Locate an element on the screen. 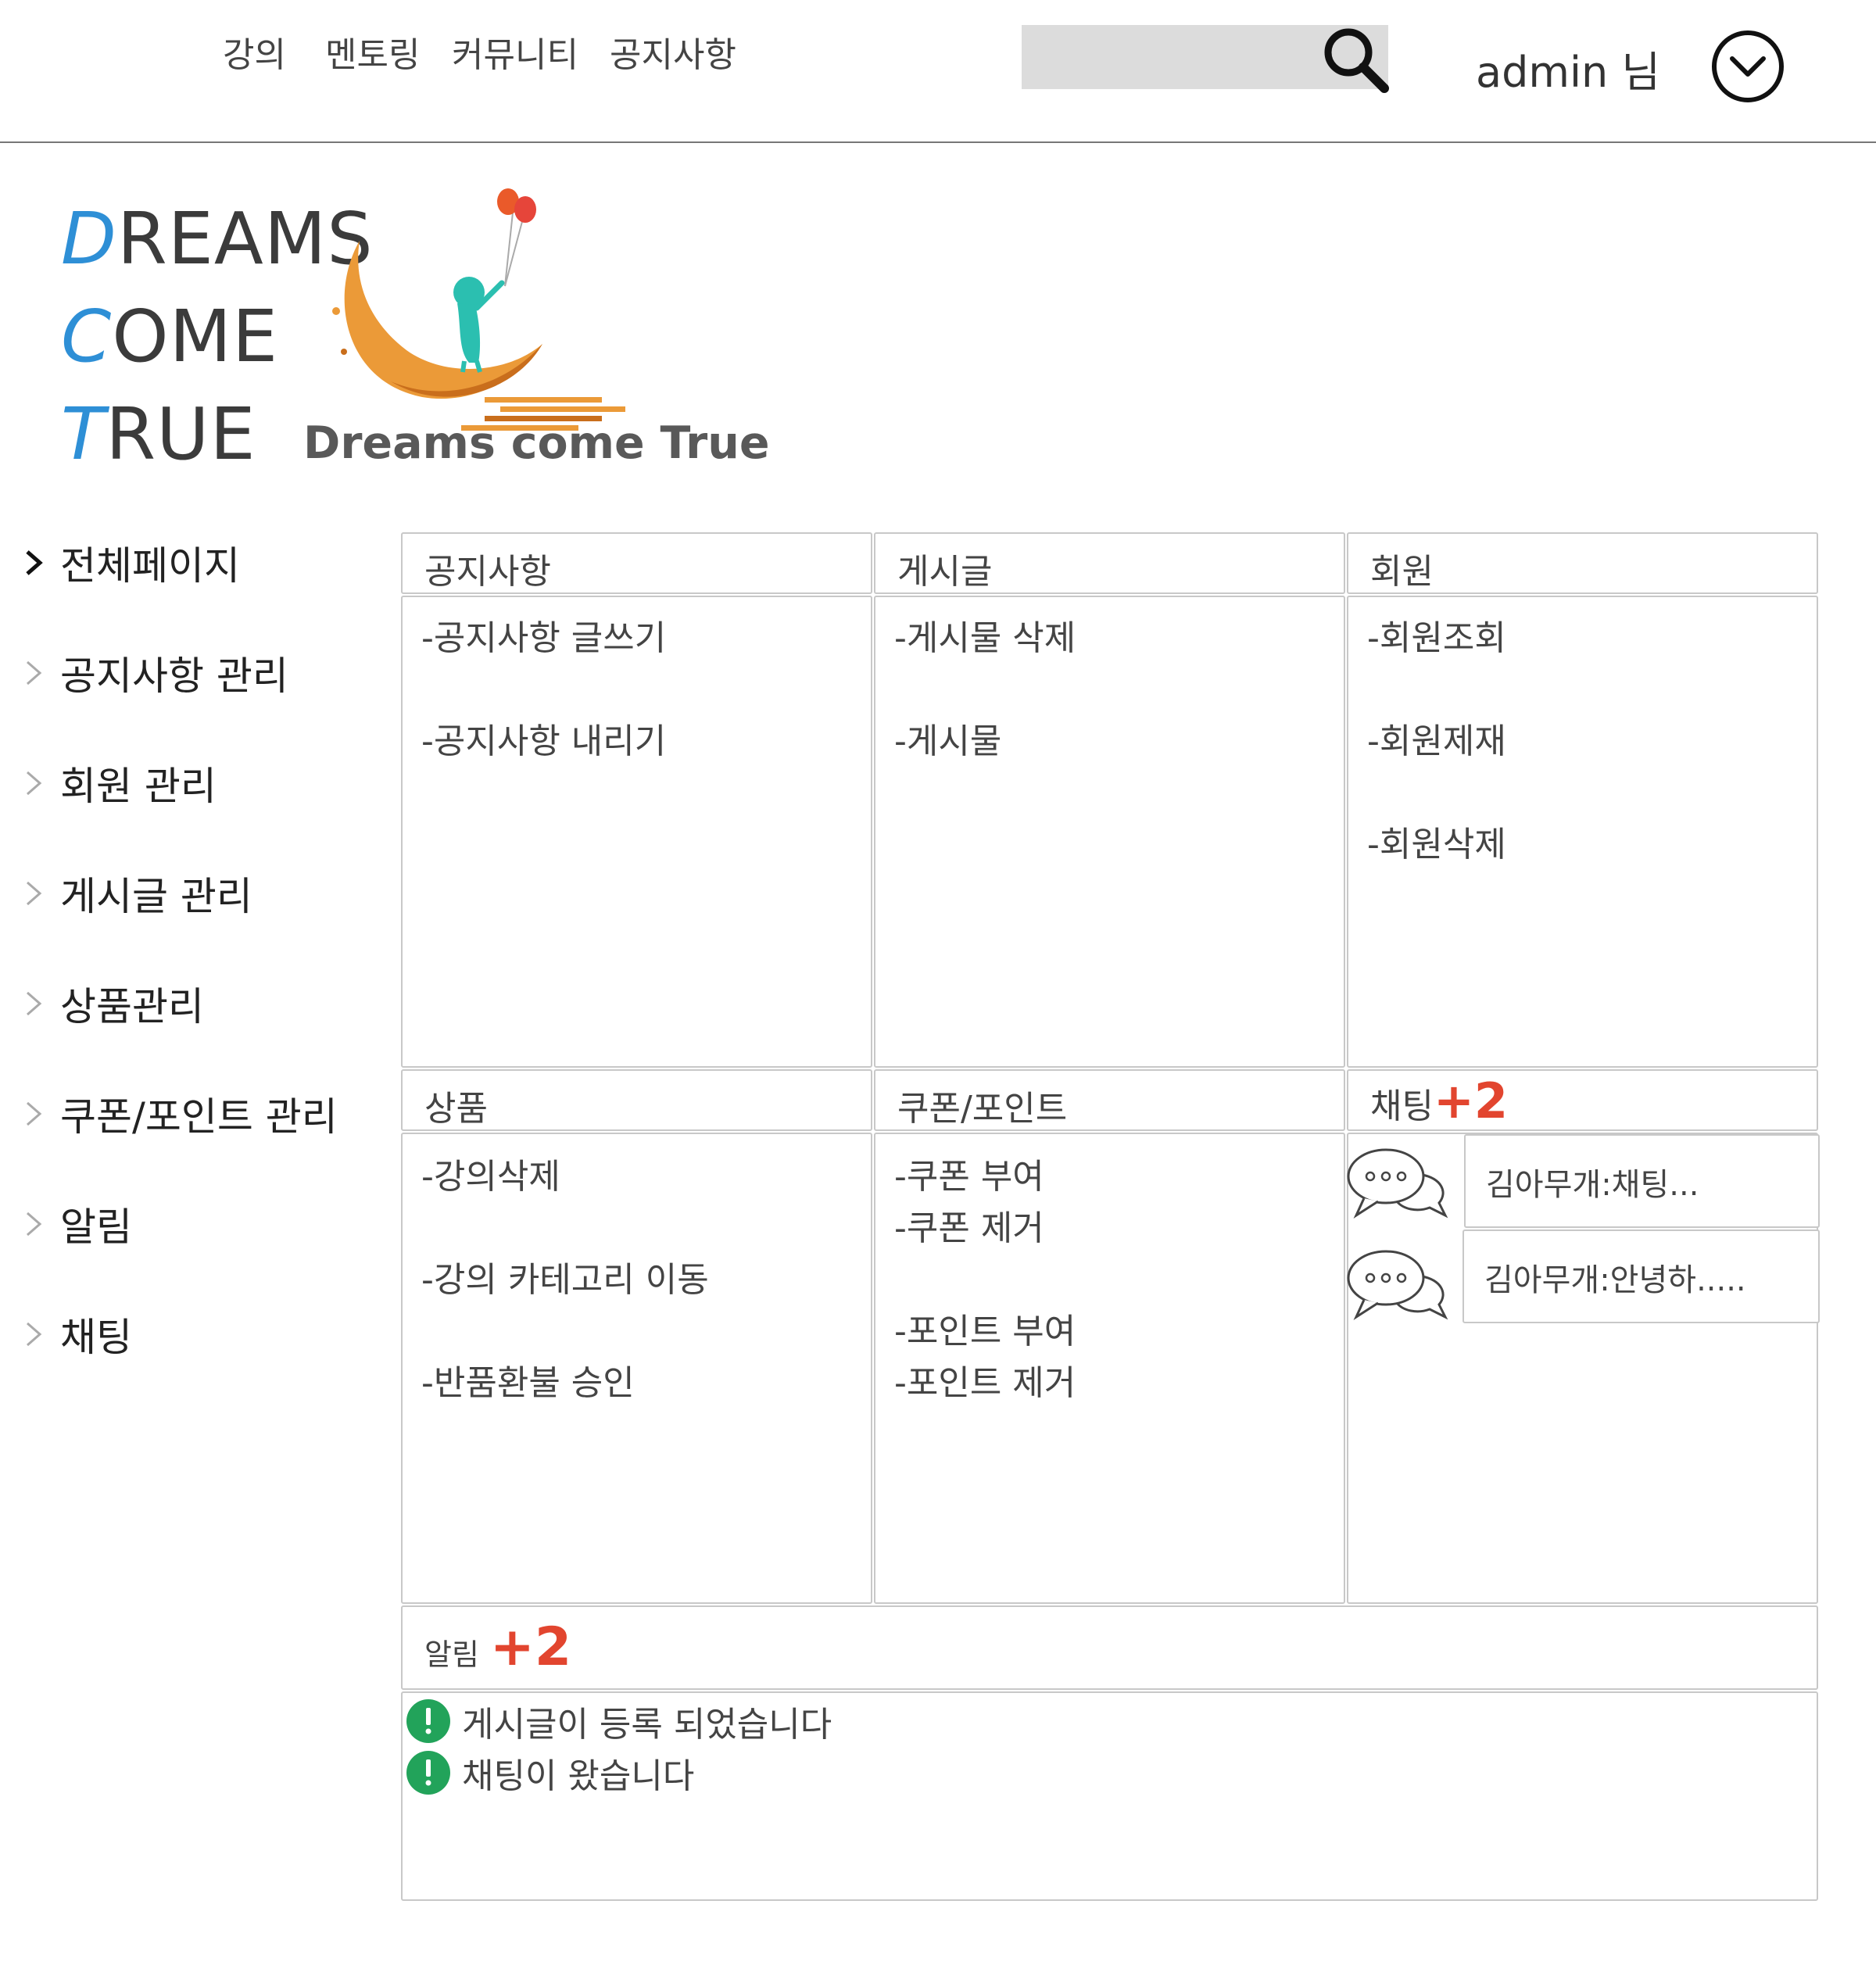 This screenshot has width=1876, height=1965. panel-title: 상품 is located at coordinates (456, 1109).